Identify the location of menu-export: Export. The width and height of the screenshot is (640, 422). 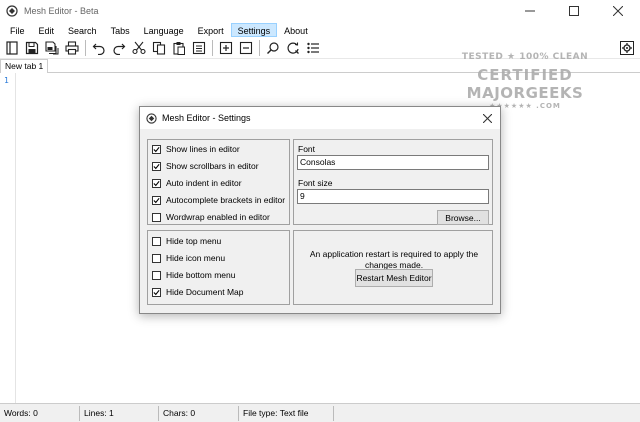
(211, 30).